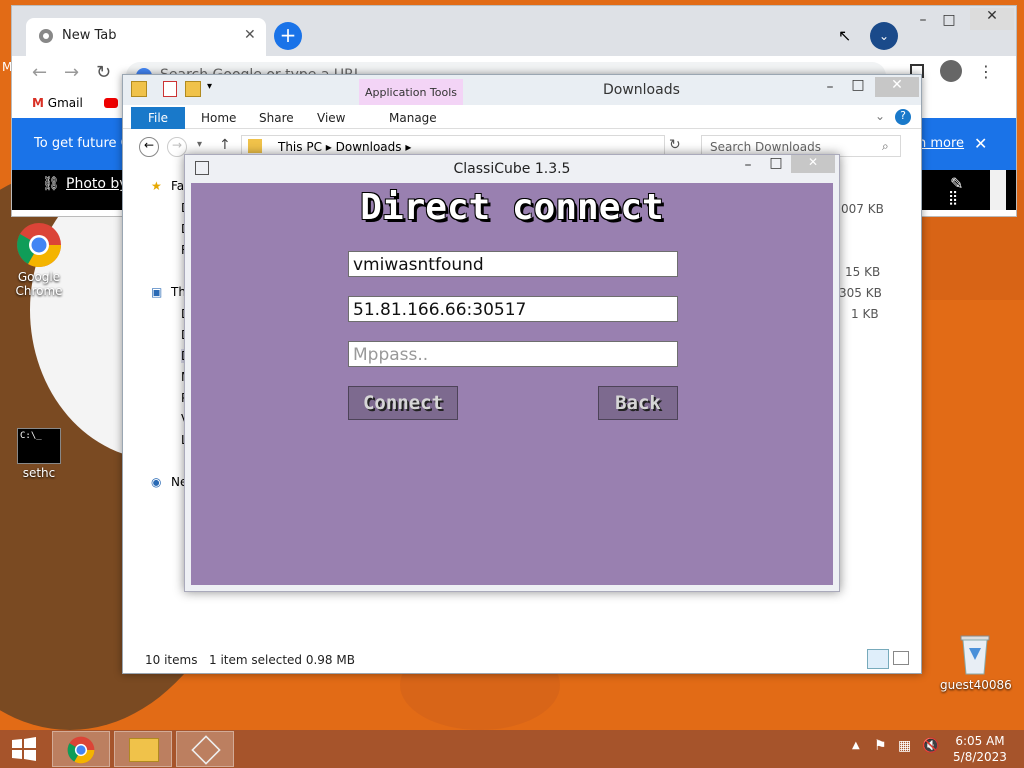  I want to click on properties-icon, so click(170, 89).